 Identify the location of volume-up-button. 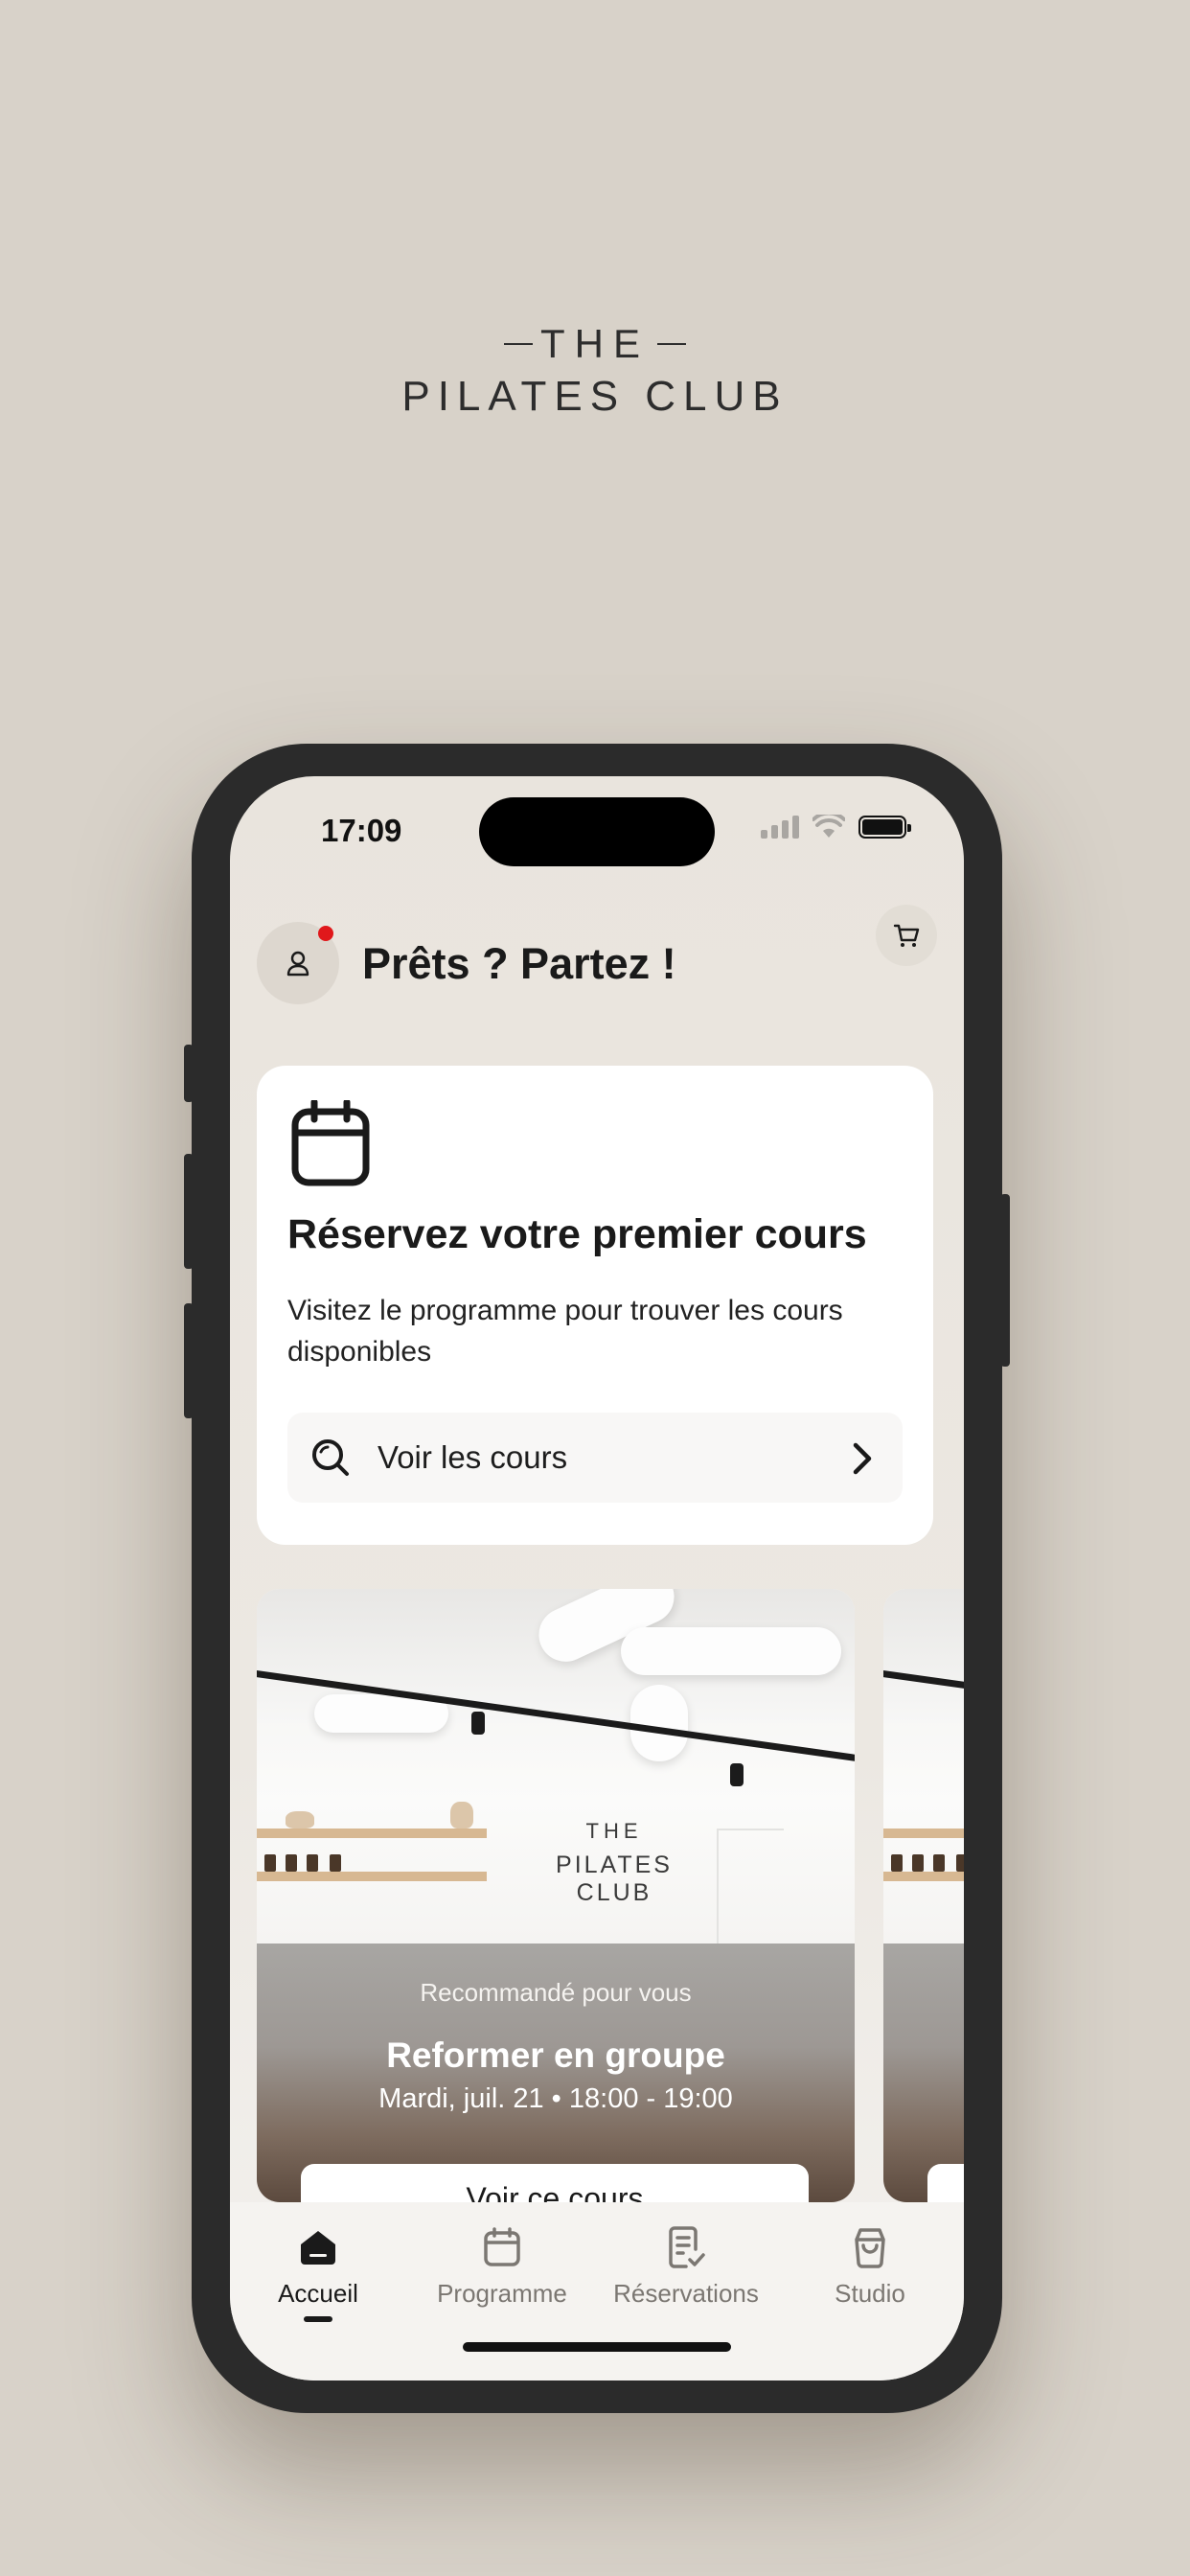
(189, 1211).